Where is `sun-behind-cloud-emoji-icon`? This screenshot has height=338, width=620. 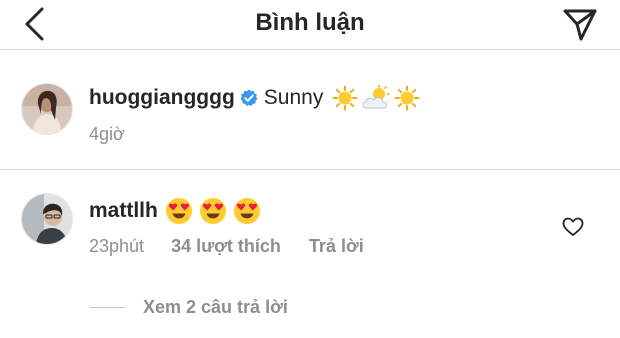
sun-behind-cloud-emoji-icon is located at coordinates (376, 98).